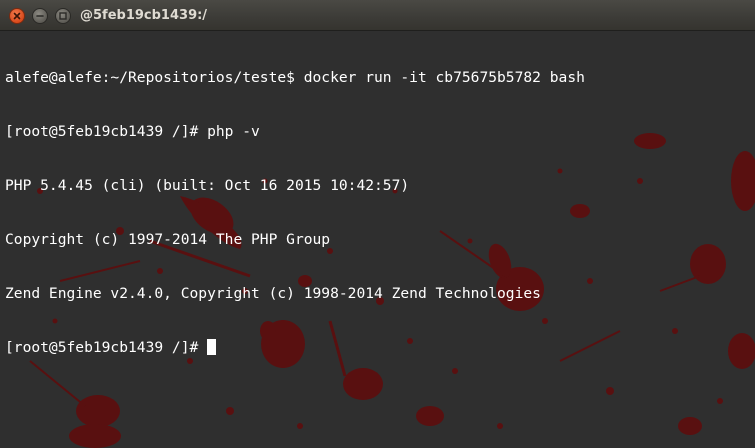 The height and width of the screenshot is (448, 755). I want to click on close-icon, so click(17, 16).